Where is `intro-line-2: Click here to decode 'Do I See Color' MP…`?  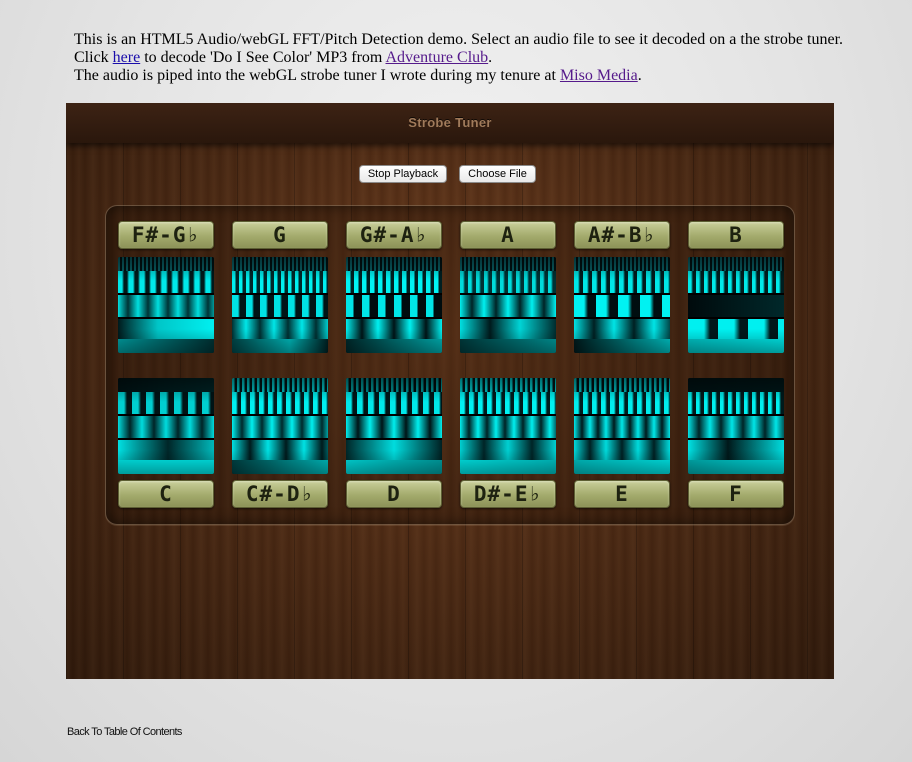 intro-line-2: Click here to decode 'Do I See Color' MP… is located at coordinates (474, 58).